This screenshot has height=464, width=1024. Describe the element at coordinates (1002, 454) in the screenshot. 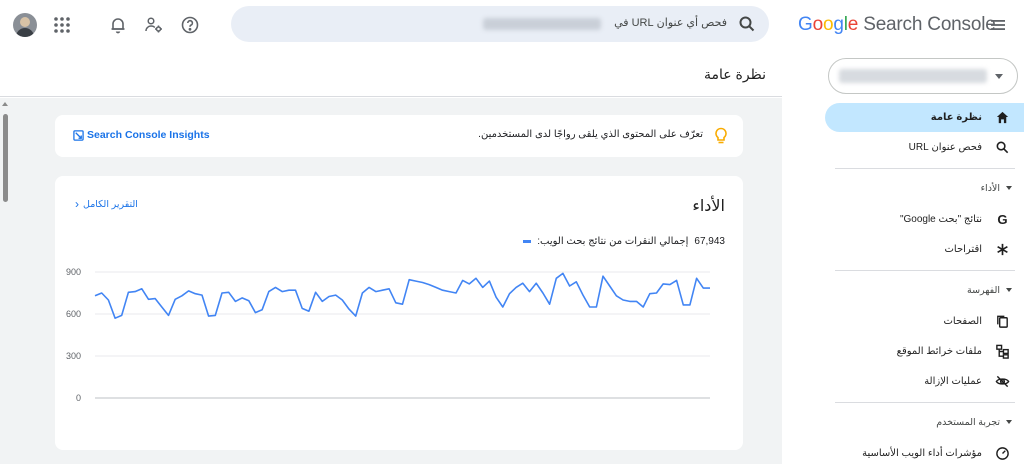

I see `speed-gauge-icon` at that location.